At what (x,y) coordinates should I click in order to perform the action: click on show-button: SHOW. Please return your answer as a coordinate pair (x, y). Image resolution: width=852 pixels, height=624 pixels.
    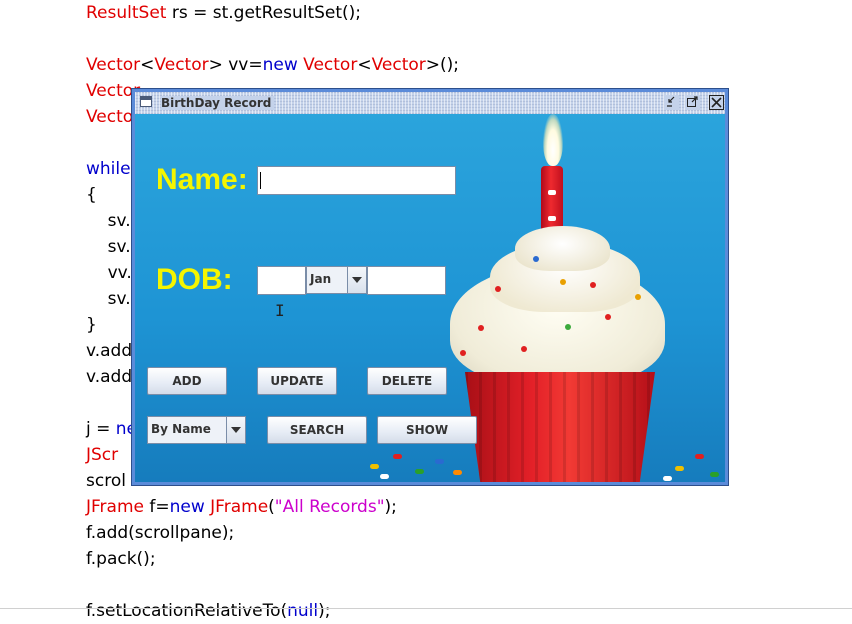
    Looking at the image, I should click on (427, 430).